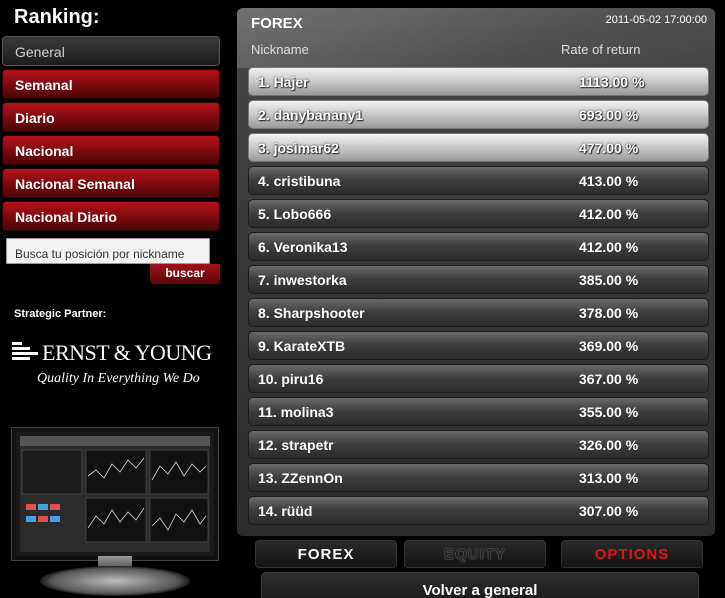 This screenshot has width=725, height=598. I want to click on ranking-row: 9. KarateXTB 369.00 %, so click(478, 345).